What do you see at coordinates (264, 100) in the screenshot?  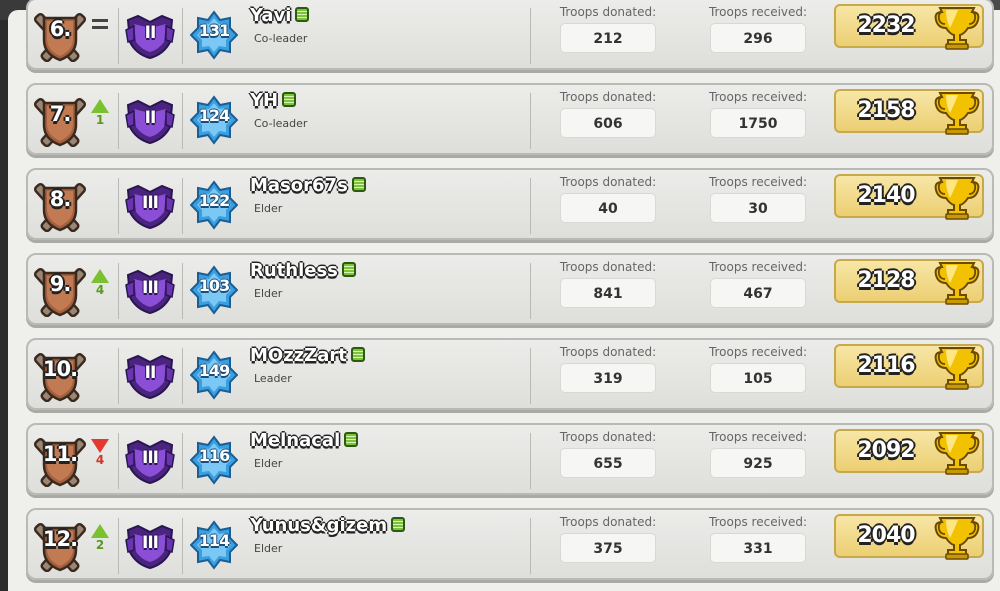 I see `player-name-text: YH` at bounding box center [264, 100].